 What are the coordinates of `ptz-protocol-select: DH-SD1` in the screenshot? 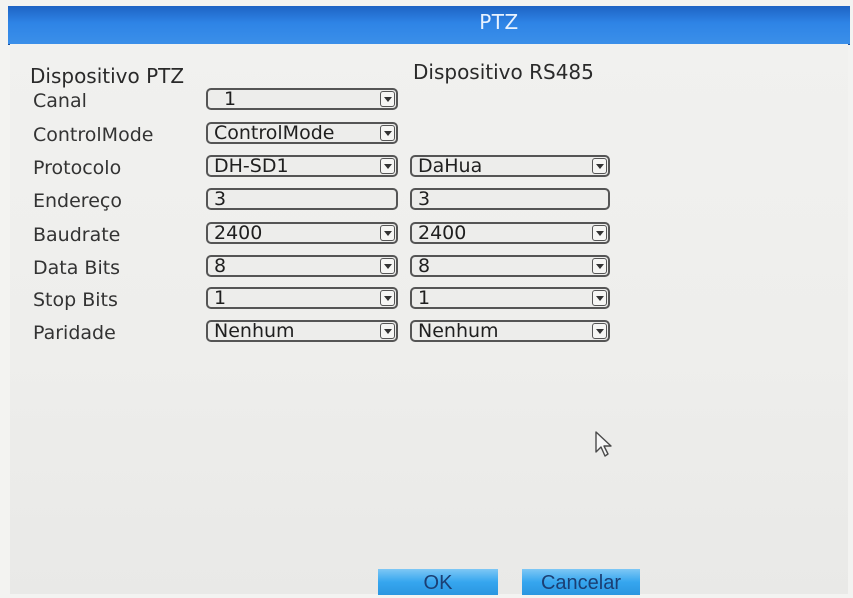 It's located at (302, 166).